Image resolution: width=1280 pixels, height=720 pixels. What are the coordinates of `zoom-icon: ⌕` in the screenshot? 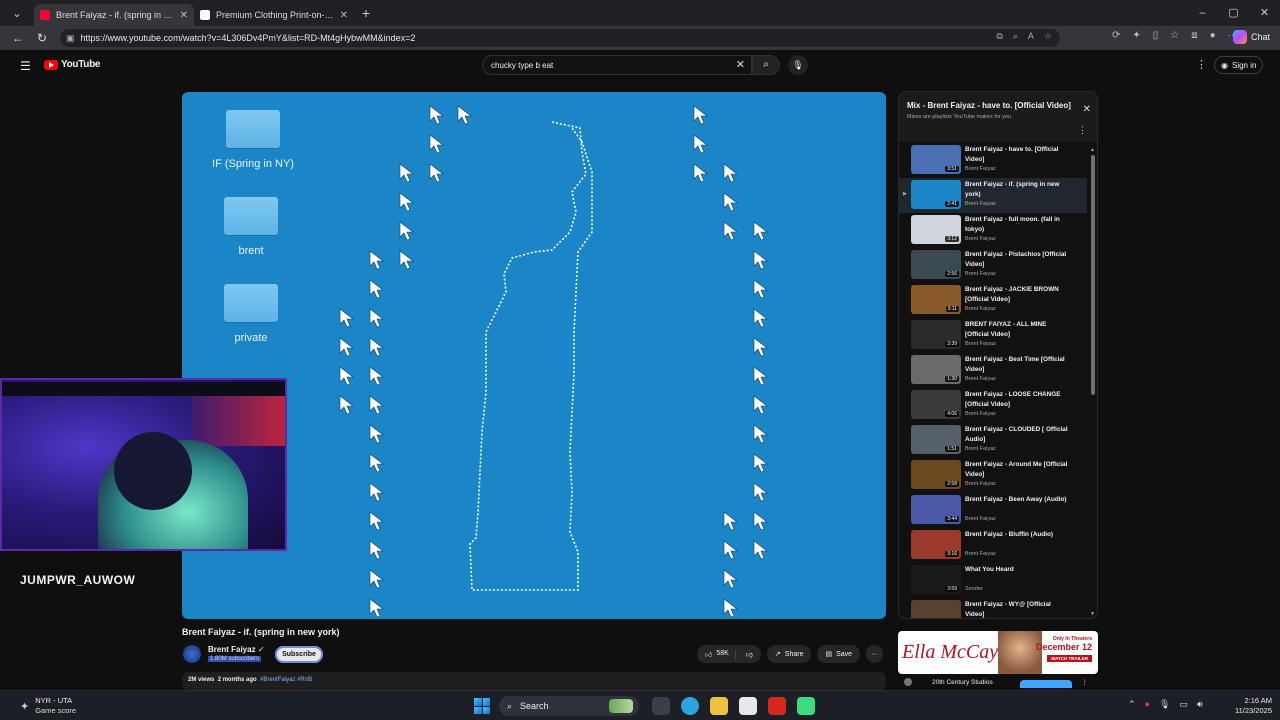 It's located at (1015, 36).